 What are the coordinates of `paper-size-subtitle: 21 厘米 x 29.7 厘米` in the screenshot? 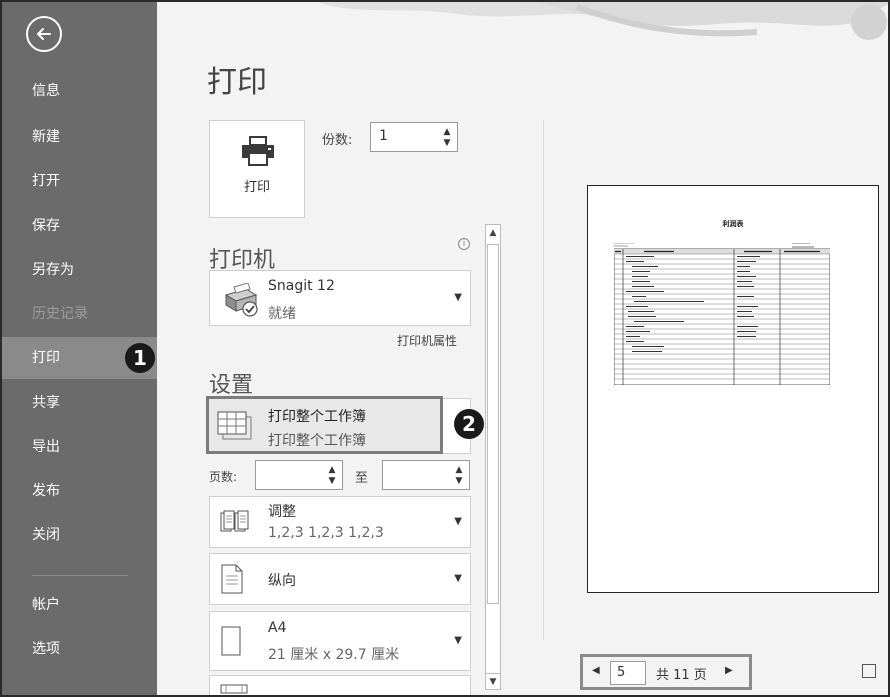 It's located at (334, 655).